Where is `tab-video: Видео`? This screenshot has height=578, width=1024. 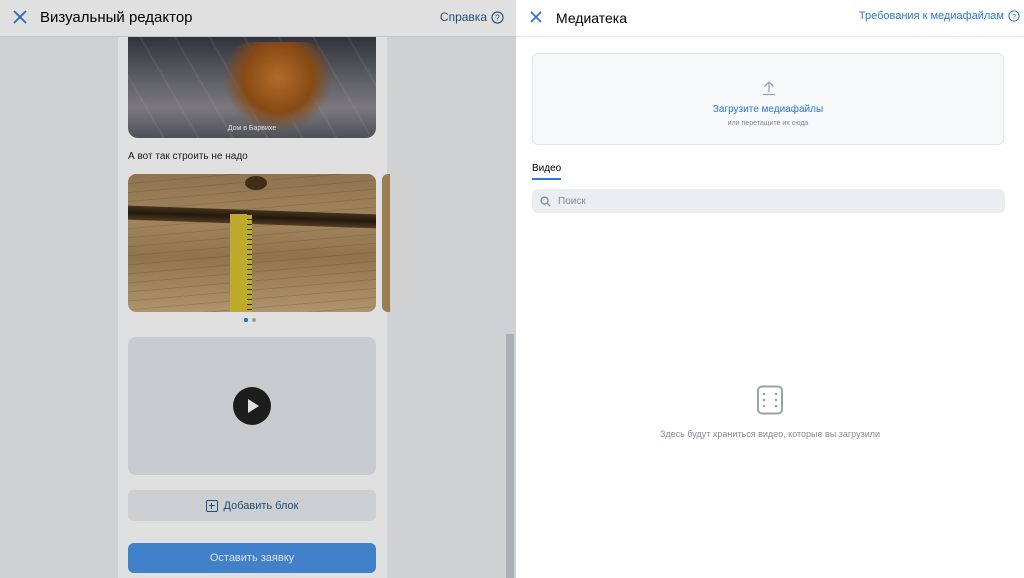
tab-video: Видео is located at coordinates (547, 171).